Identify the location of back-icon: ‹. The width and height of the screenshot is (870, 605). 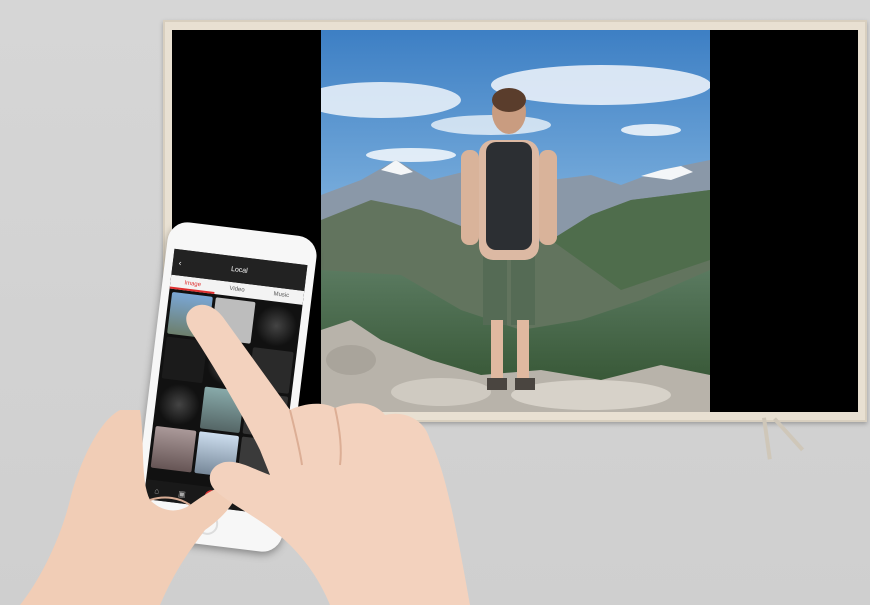
(180, 262).